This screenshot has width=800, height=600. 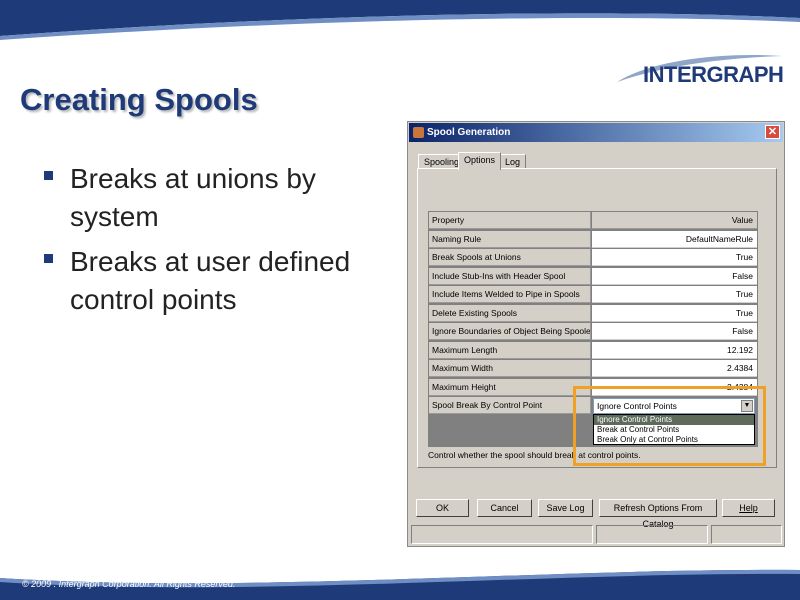 I want to click on table-row: Maximum Length 12.192, so click(x=593, y=350).